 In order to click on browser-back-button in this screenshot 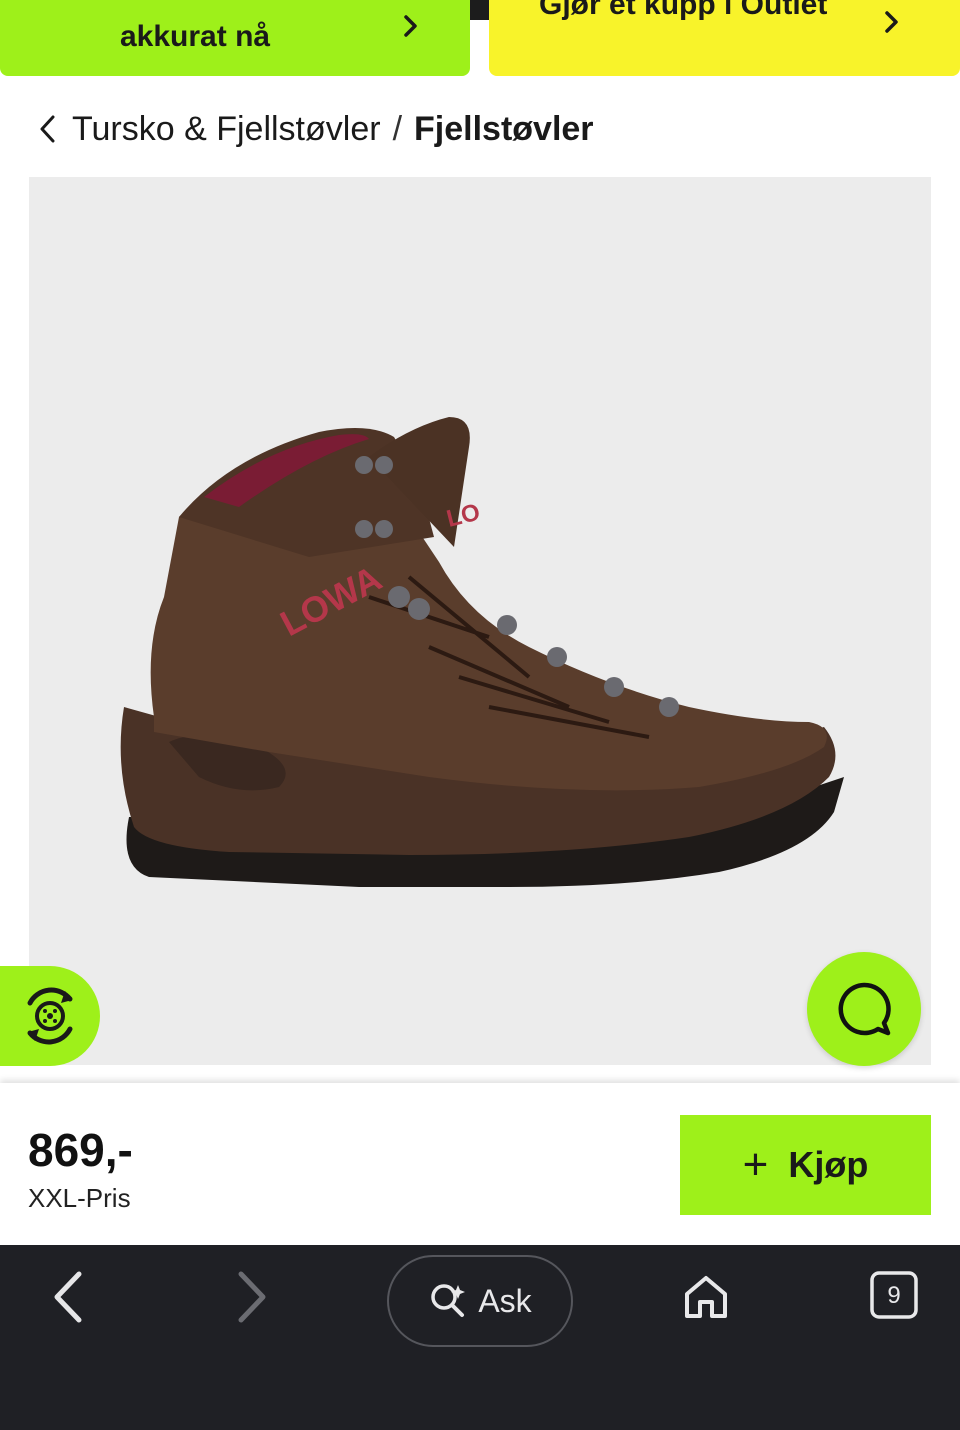, I will do `click(68, 1297)`.